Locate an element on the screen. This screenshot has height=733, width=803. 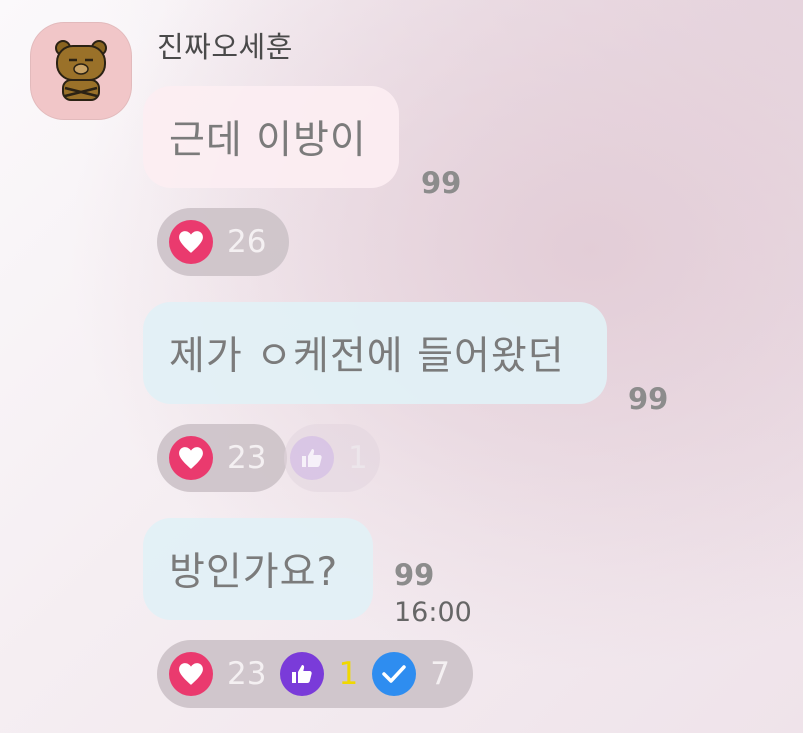
message-text: 제가 ㅇ케전에 들어왔던 is located at coordinates (367, 356).